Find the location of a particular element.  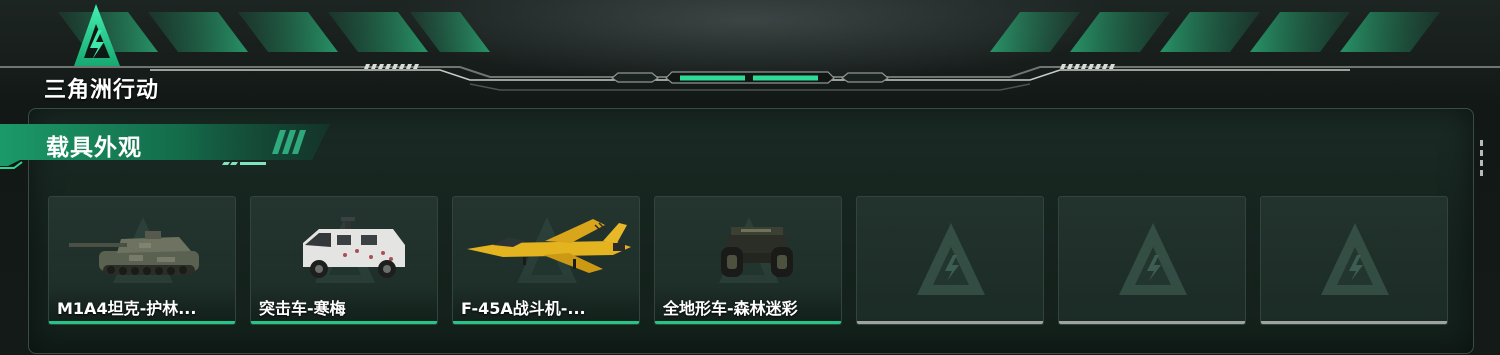

fighter-jet-icon is located at coordinates (549, 246).